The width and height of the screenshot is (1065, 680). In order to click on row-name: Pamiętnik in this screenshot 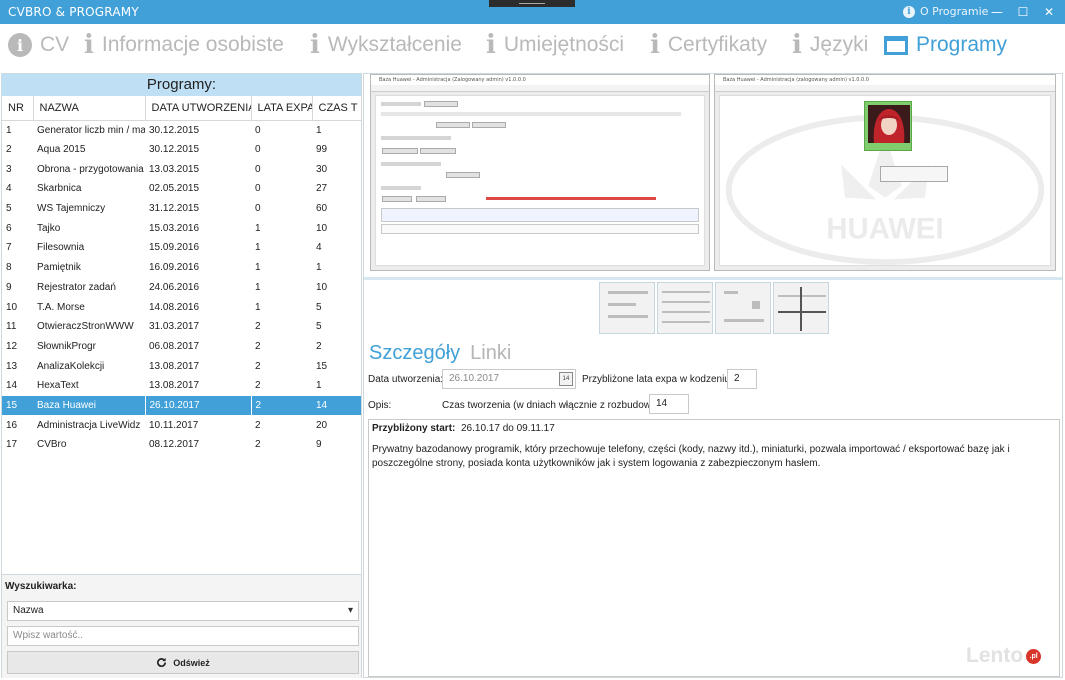, I will do `click(59, 268)`.